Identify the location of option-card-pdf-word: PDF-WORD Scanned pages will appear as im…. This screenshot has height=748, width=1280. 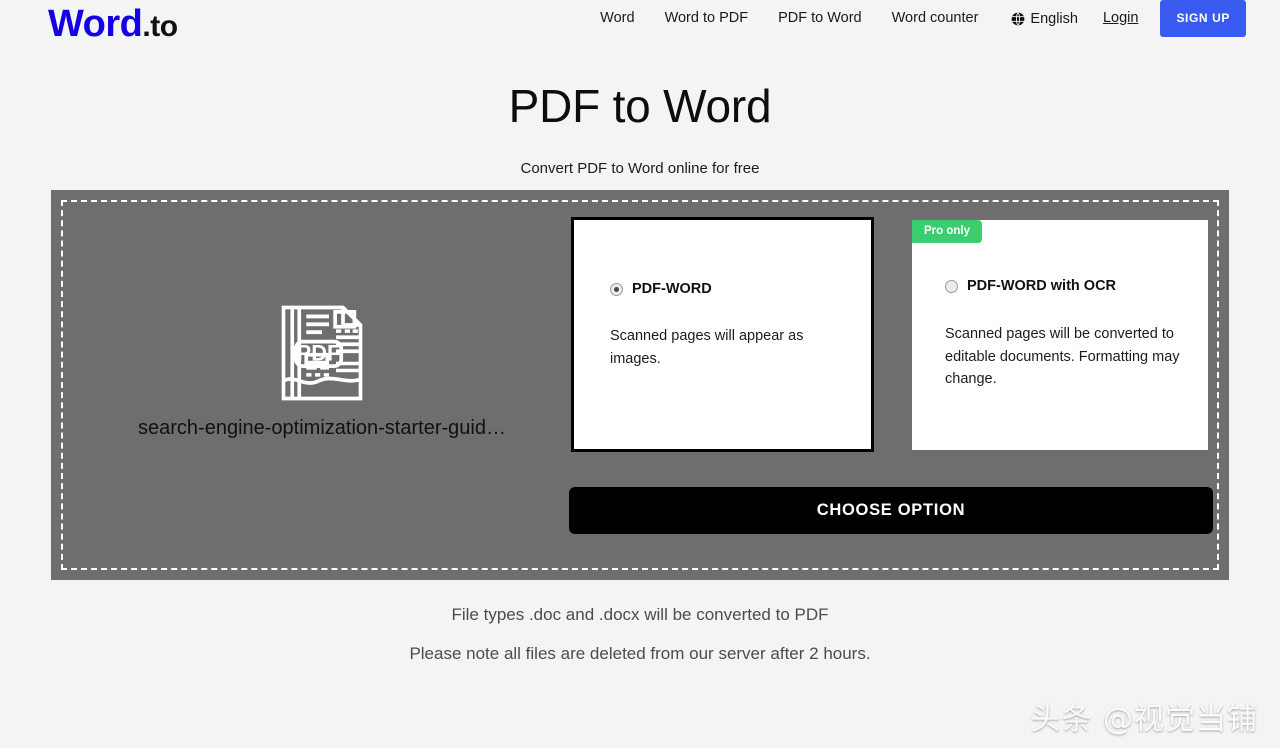
(722, 334).